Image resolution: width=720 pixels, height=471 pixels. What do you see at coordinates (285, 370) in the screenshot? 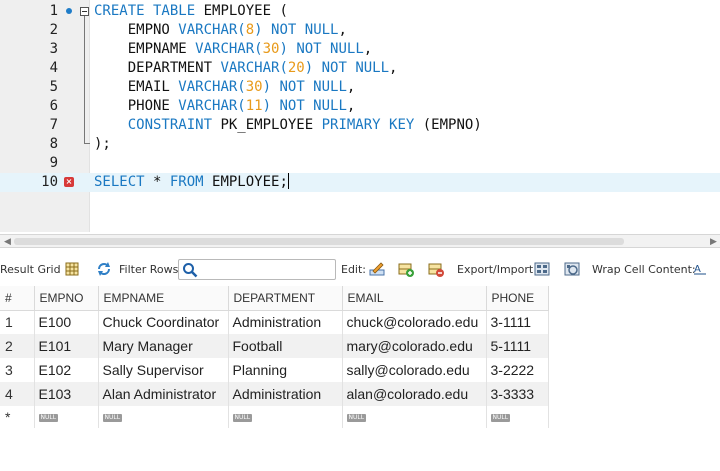
I see `table-cell: Planning` at bounding box center [285, 370].